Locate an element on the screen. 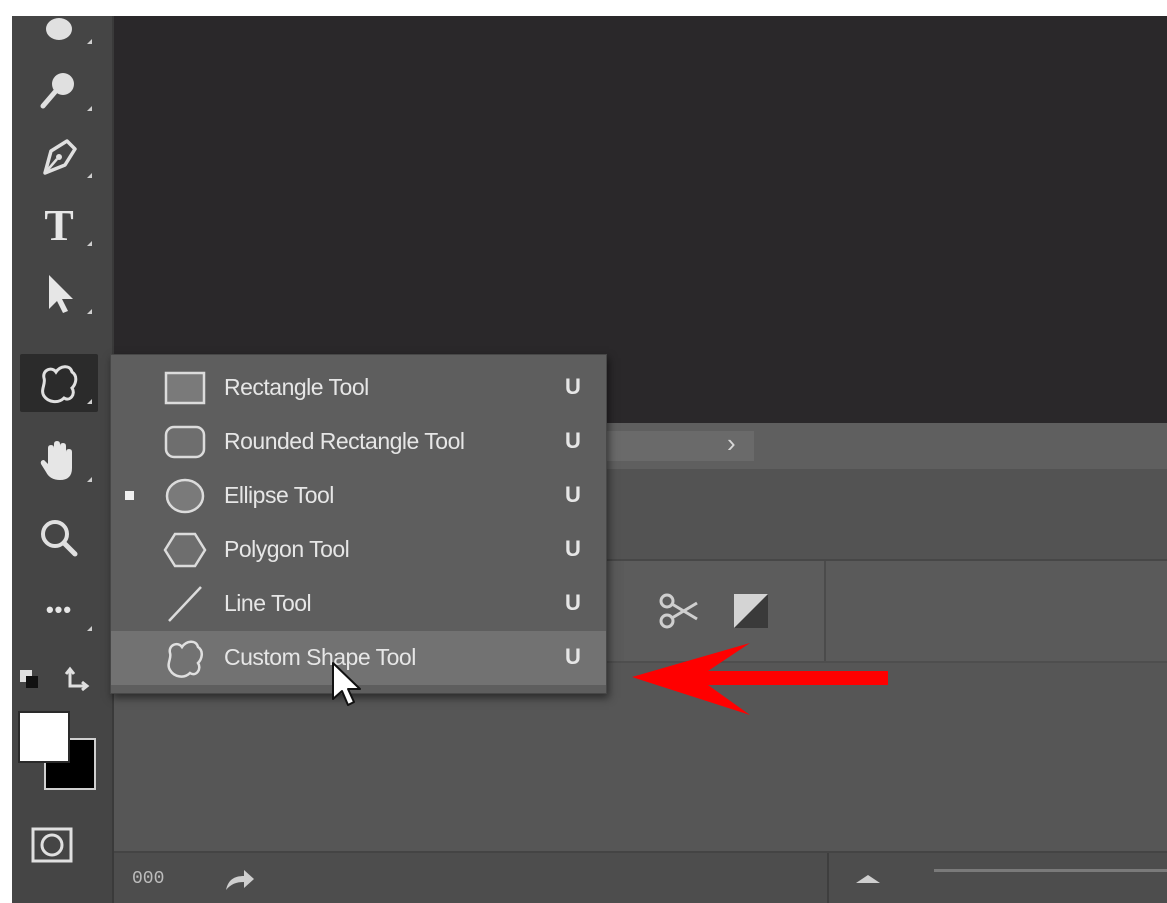 Image resolution: width=1167 pixels, height=903 pixels. magnifier-icon is located at coordinates (59, 538).